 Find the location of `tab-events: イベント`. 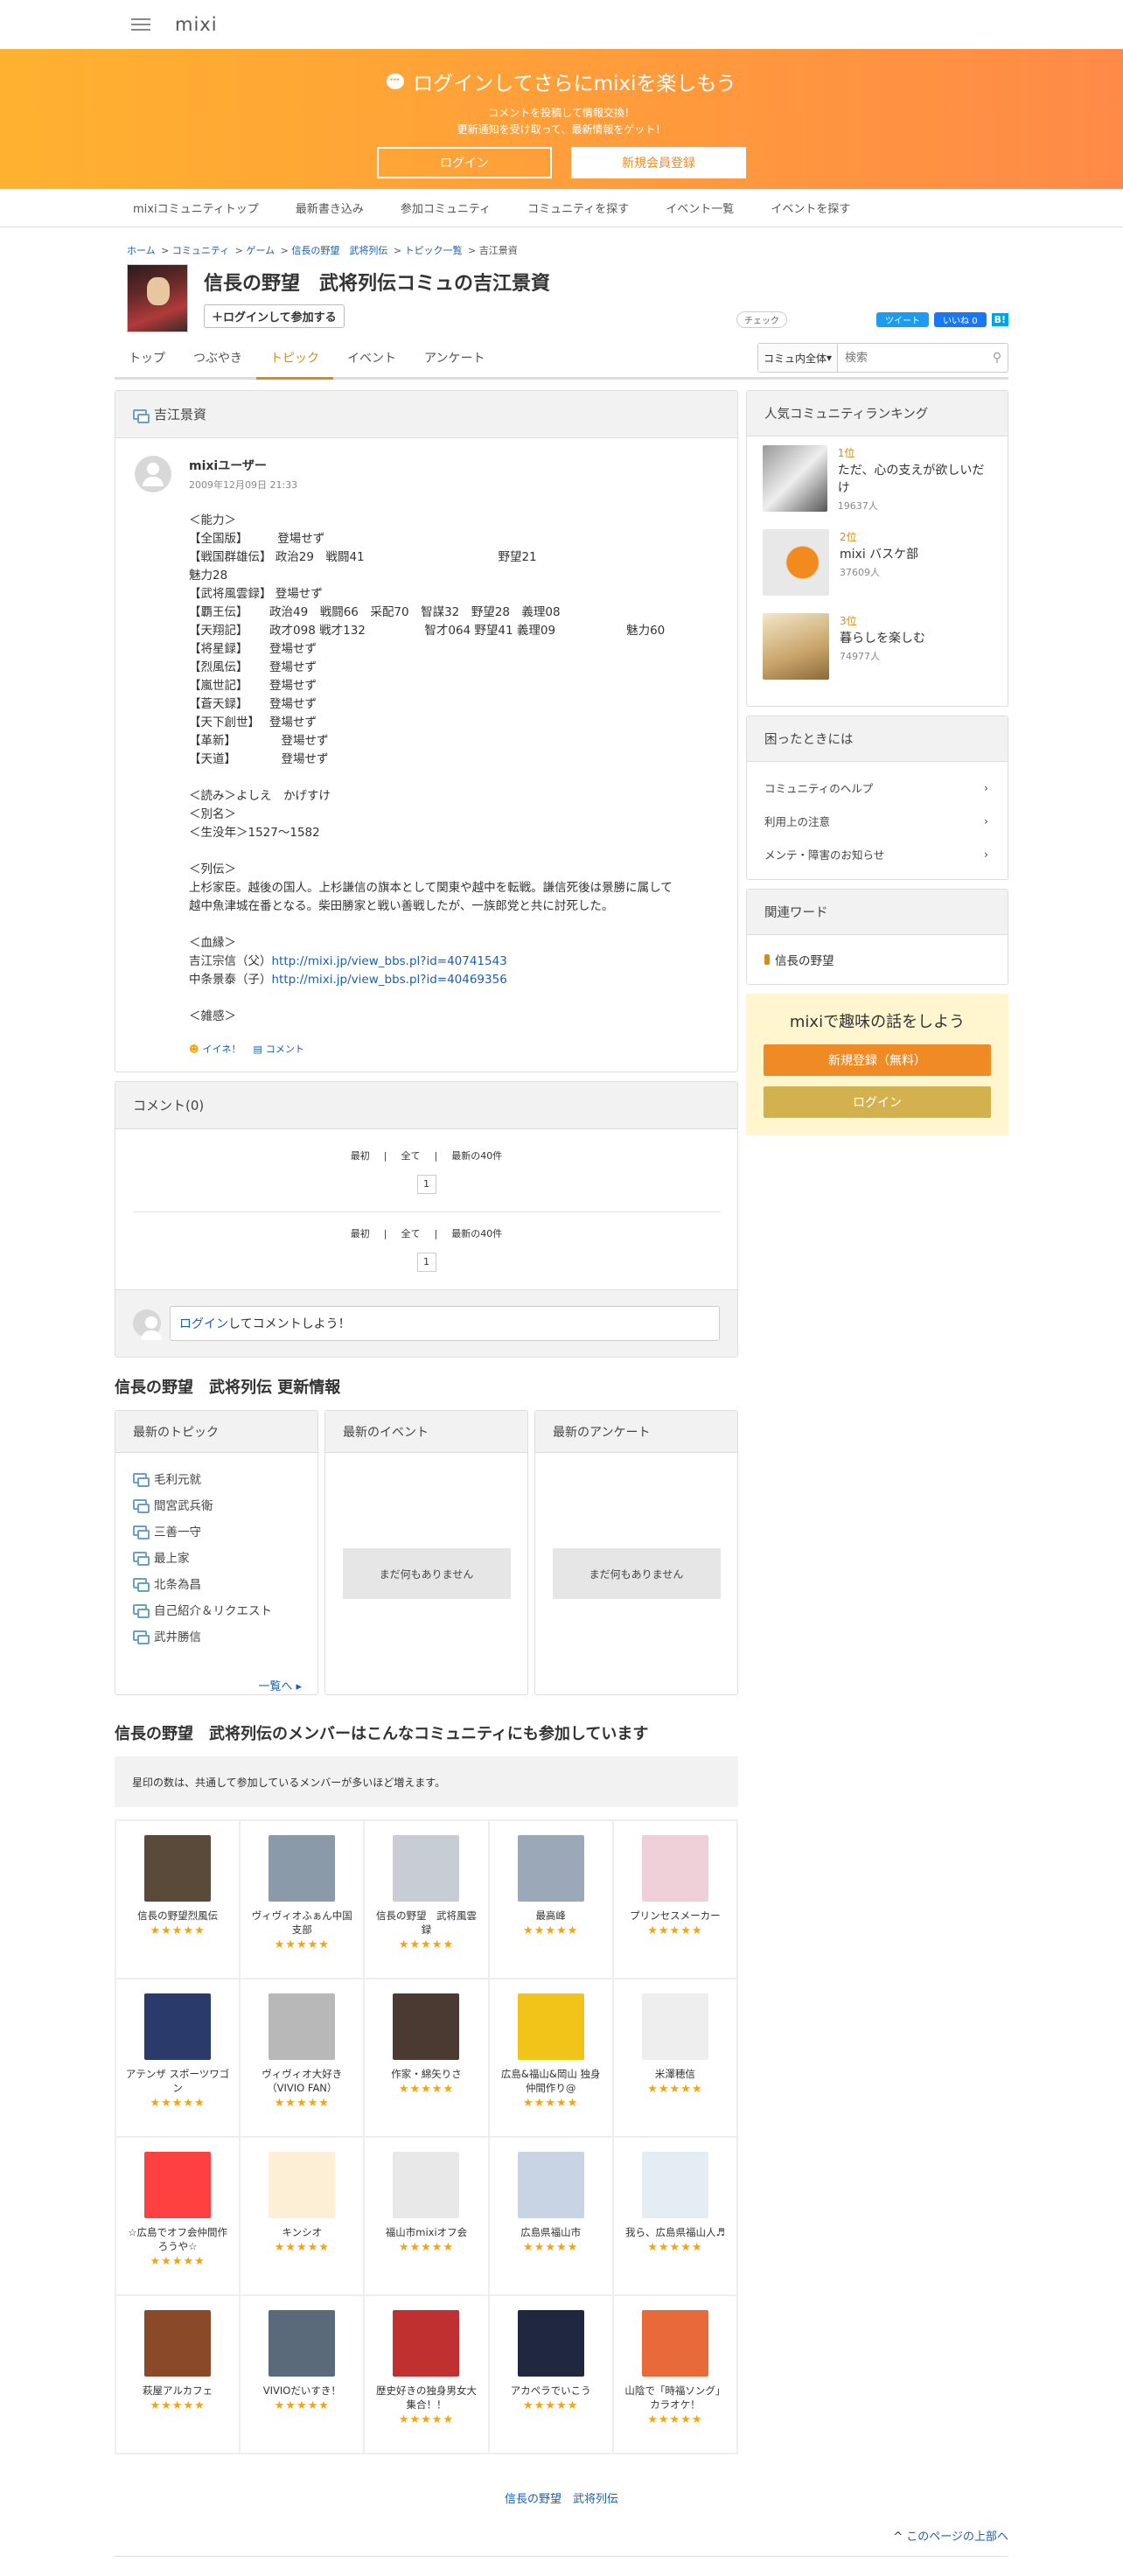

tab-events: イベント is located at coordinates (372, 363).